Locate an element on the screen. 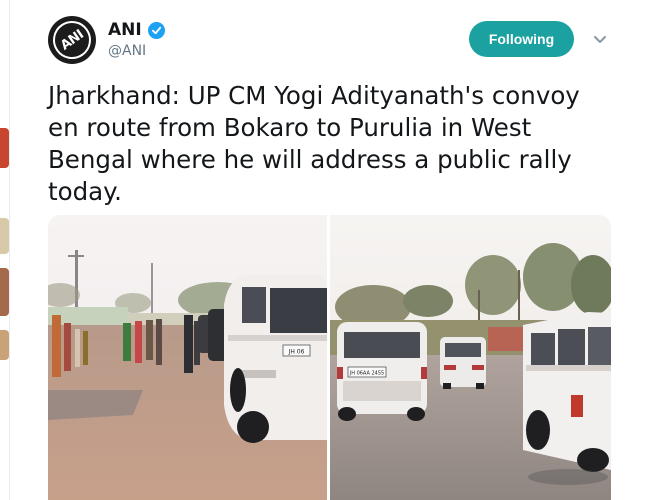 The height and width of the screenshot is (500, 650). avatar-logo-text: ANI is located at coordinates (72, 40).